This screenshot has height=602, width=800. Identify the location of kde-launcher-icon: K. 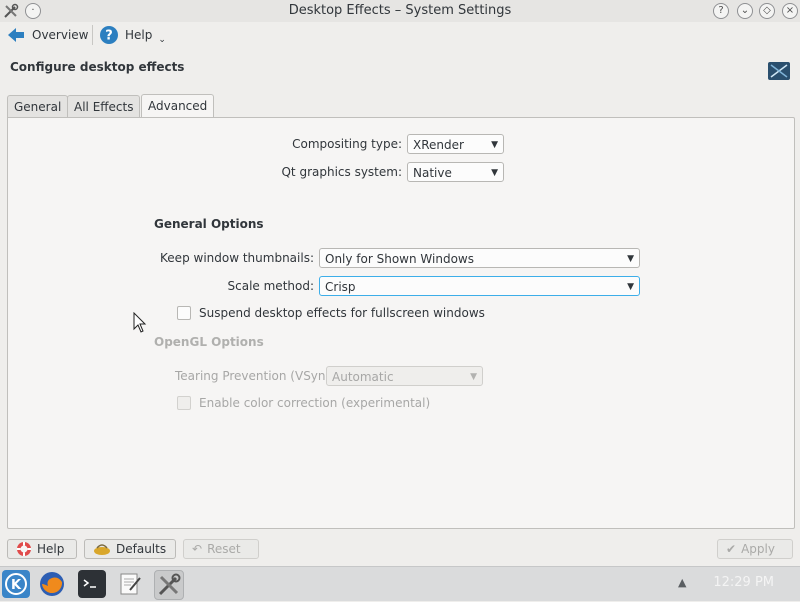
(16, 584).